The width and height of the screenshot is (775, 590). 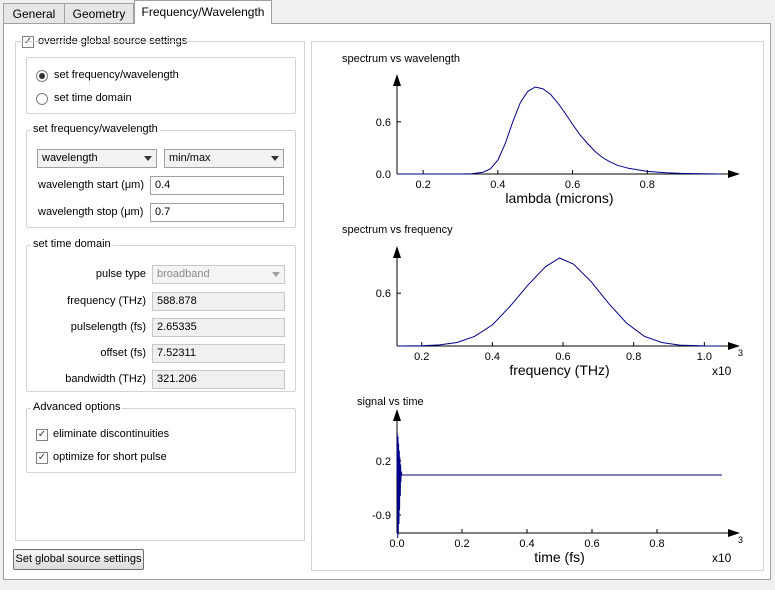 What do you see at coordinates (163, 185) in the screenshot?
I see `wavelength-start-value: 0.4` at bounding box center [163, 185].